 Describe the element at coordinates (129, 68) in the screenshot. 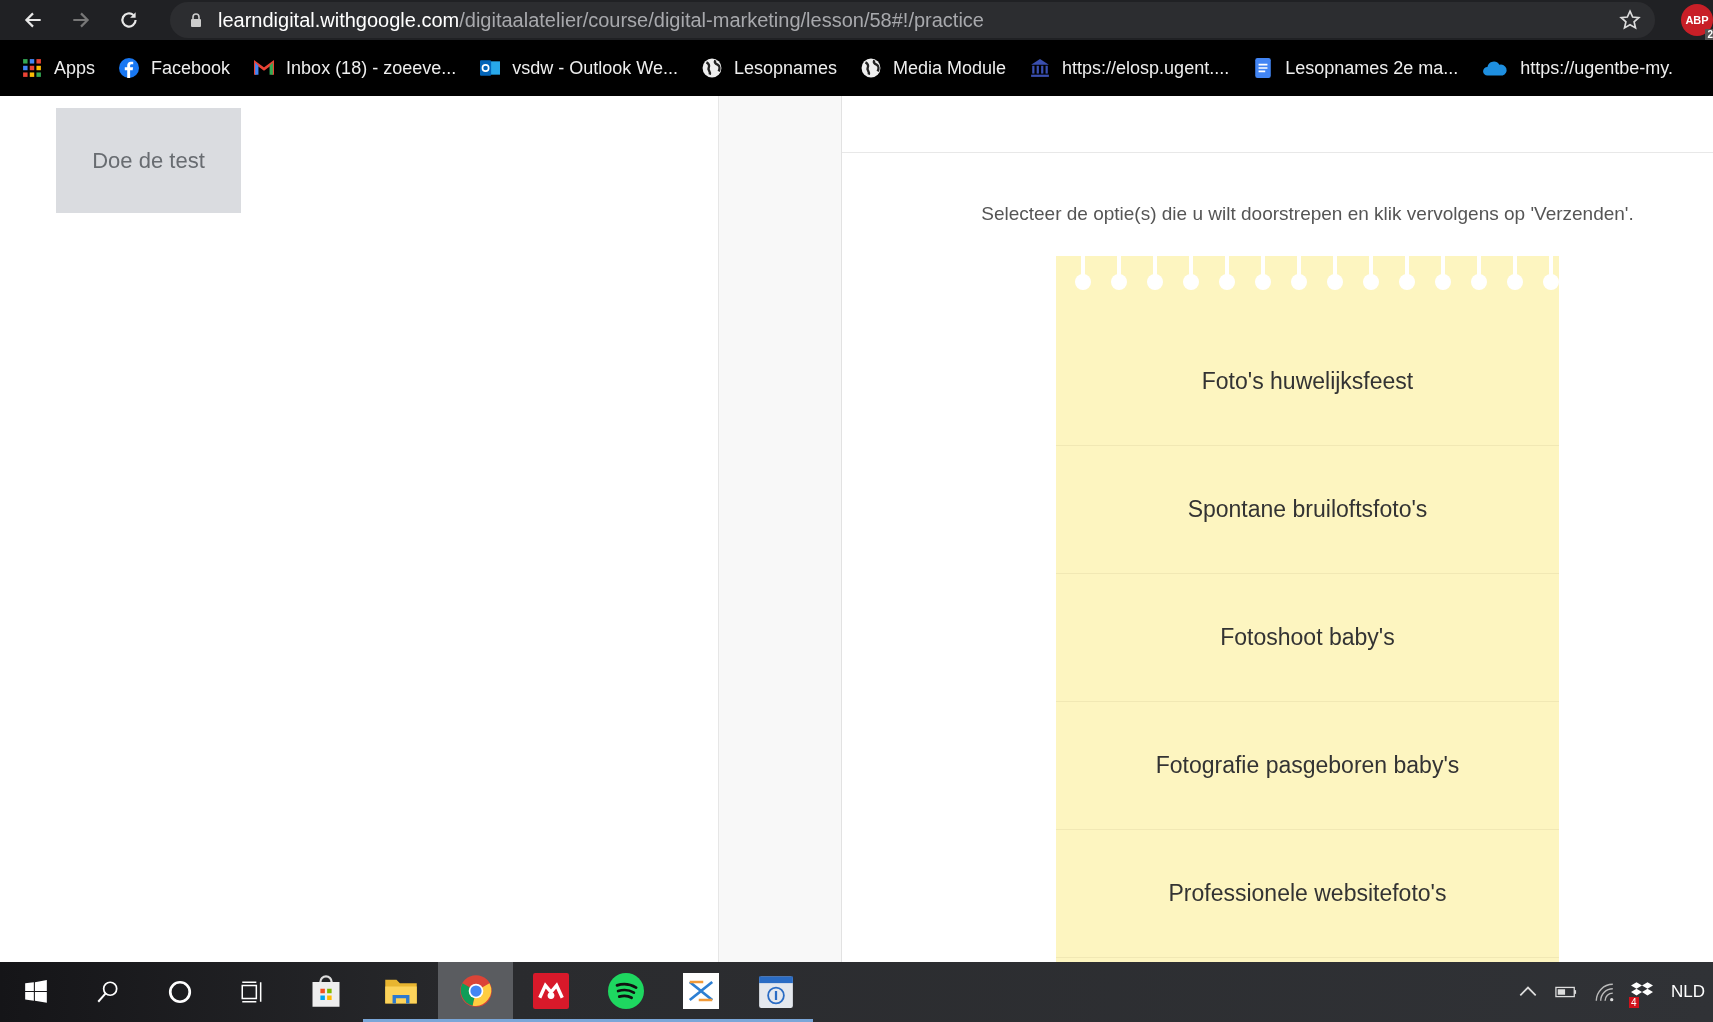

I see `facebook-icon` at that location.